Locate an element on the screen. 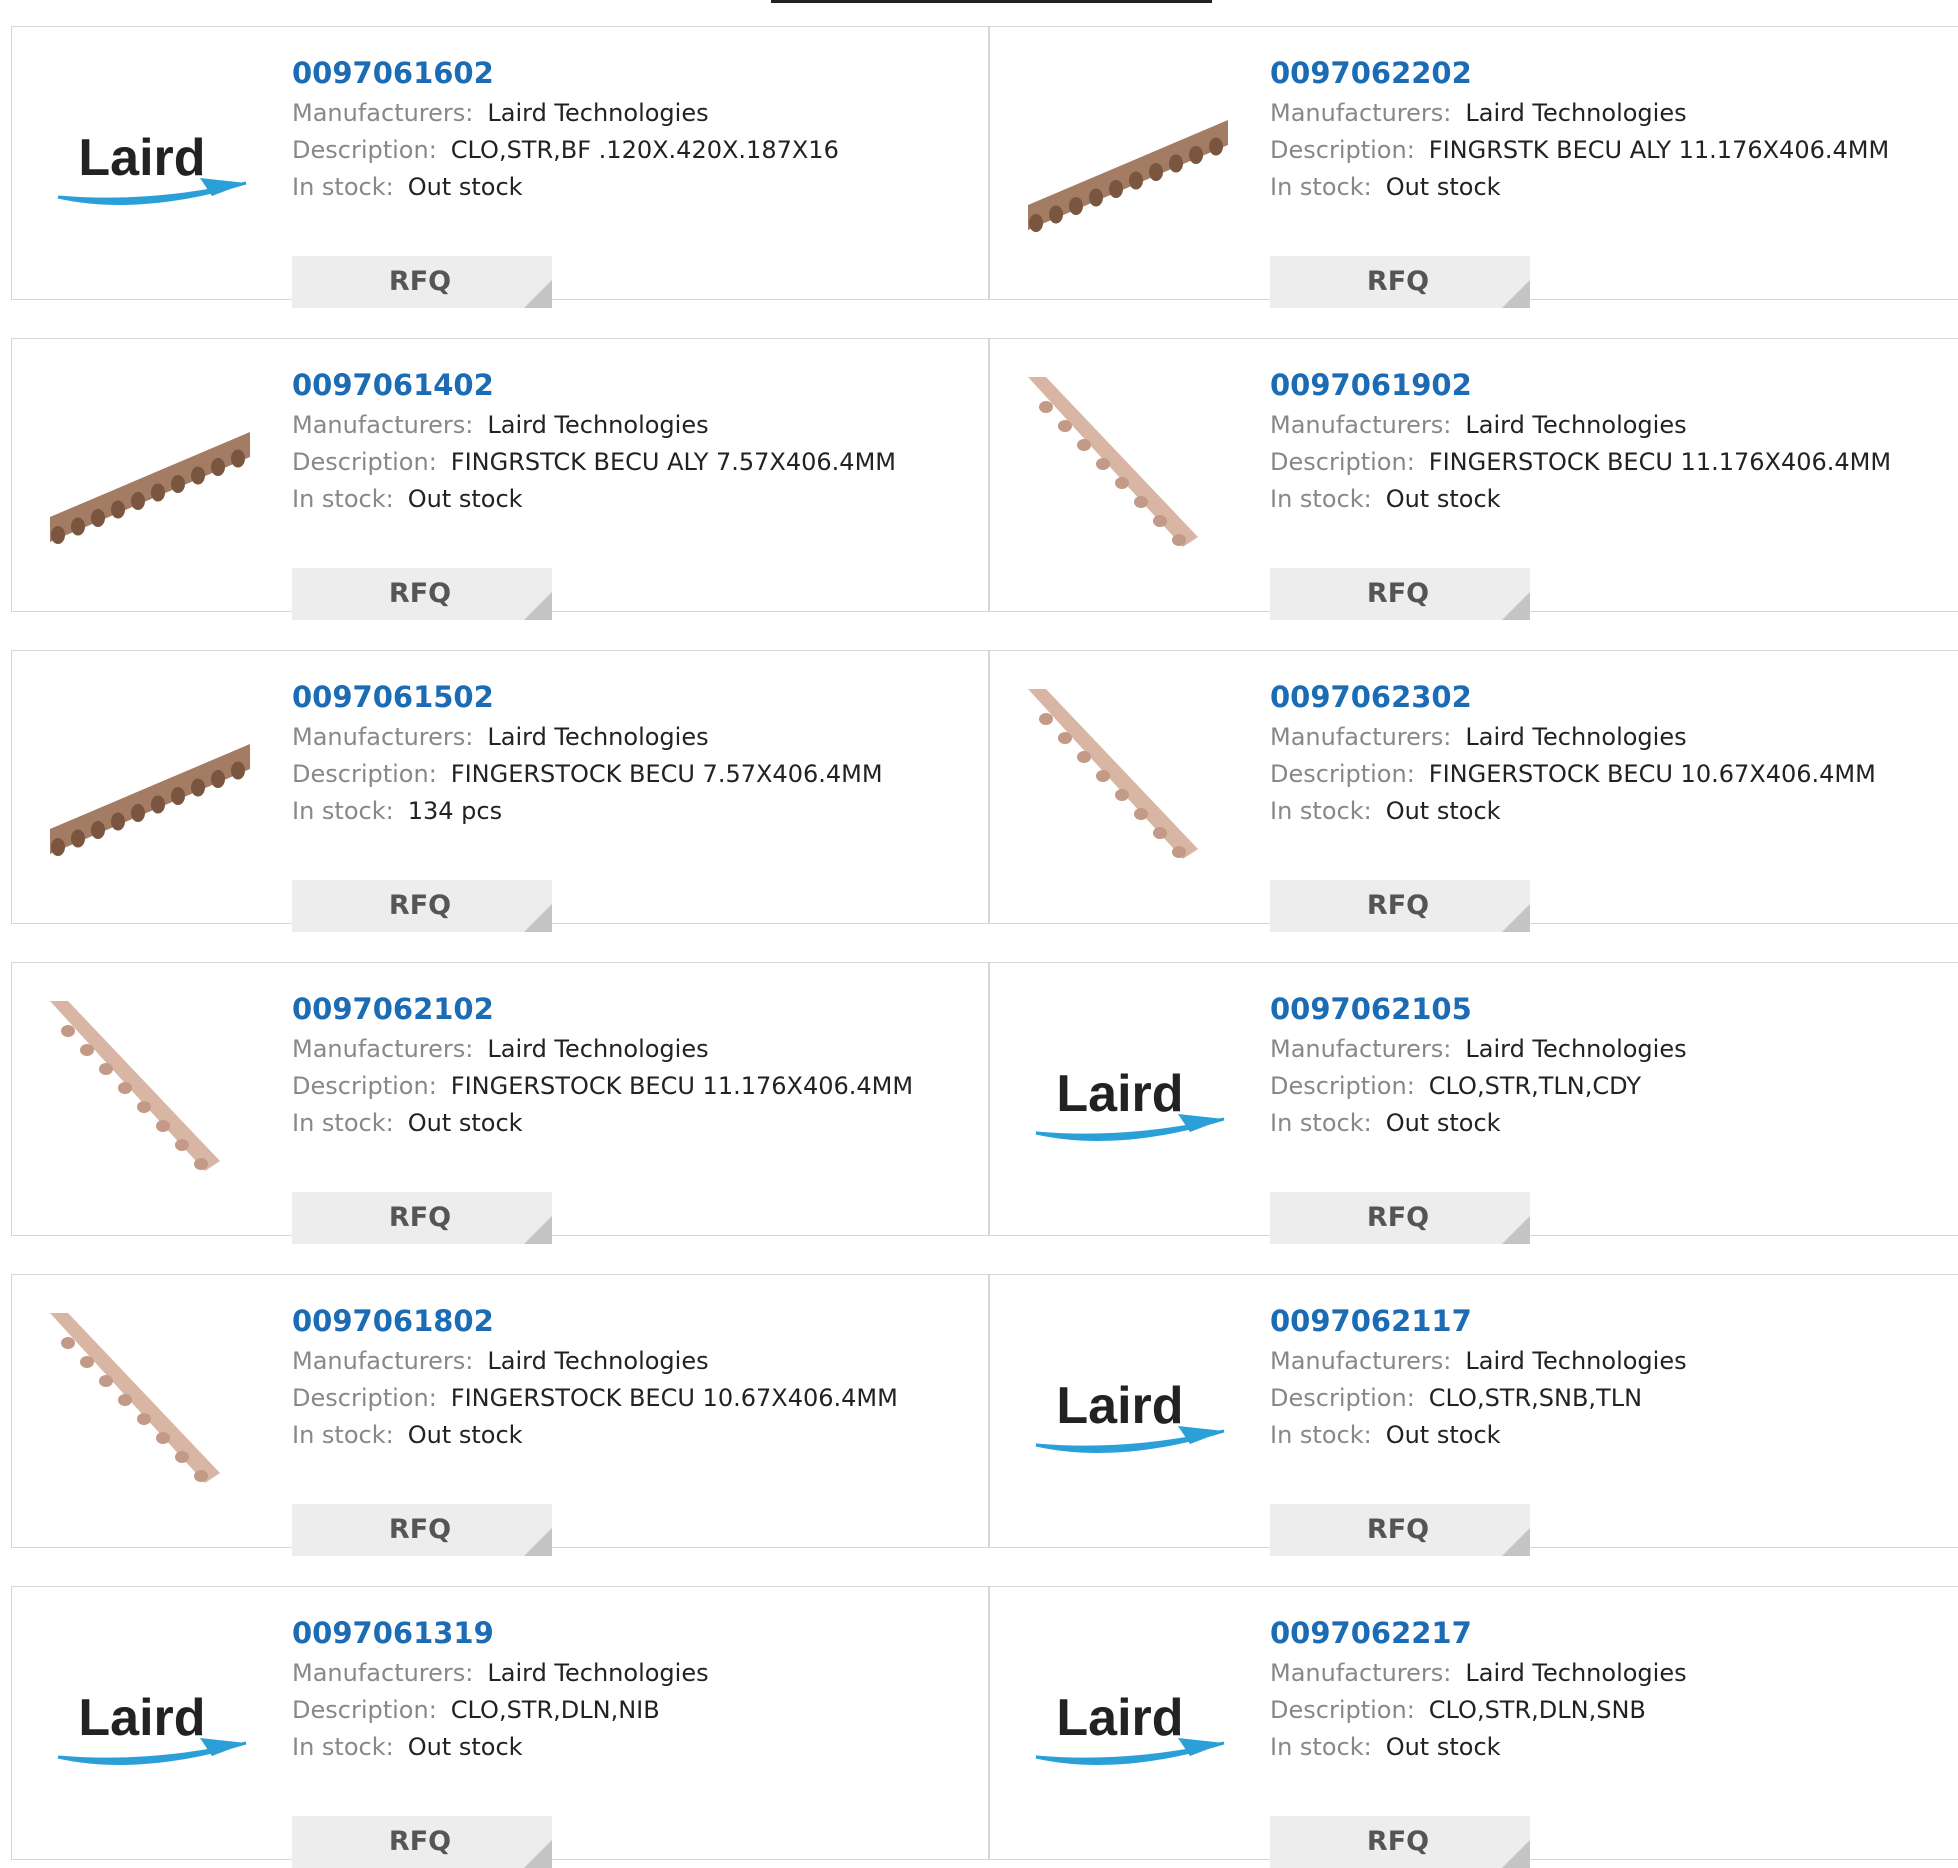 The width and height of the screenshot is (1958, 1868). part-number-link: 0097061602 is located at coordinates (637, 75).